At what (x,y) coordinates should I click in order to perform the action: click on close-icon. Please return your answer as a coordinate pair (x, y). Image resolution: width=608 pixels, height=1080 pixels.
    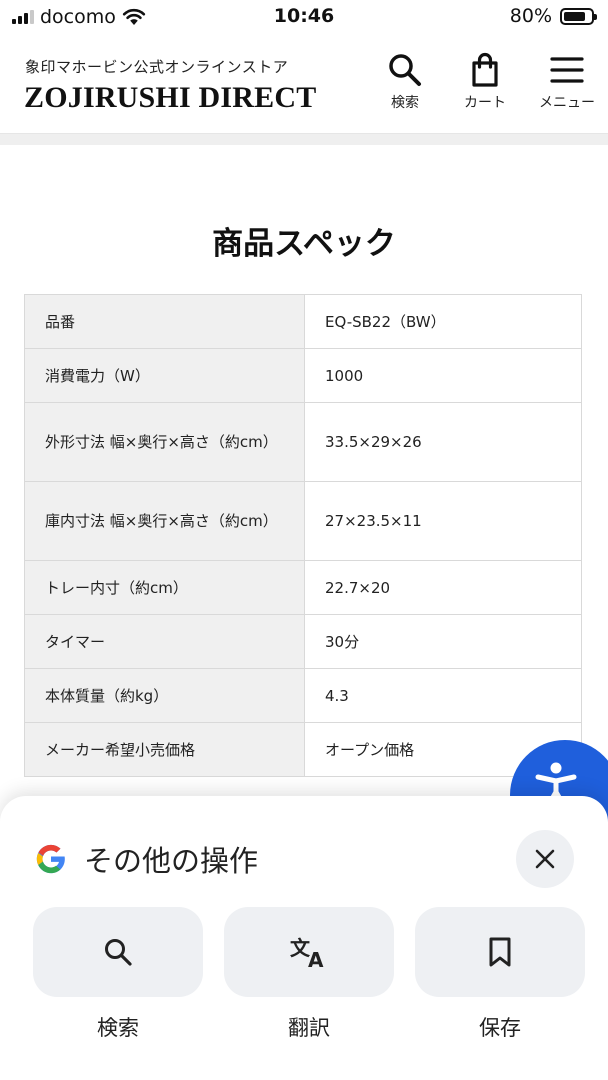
    Looking at the image, I should click on (545, 859).